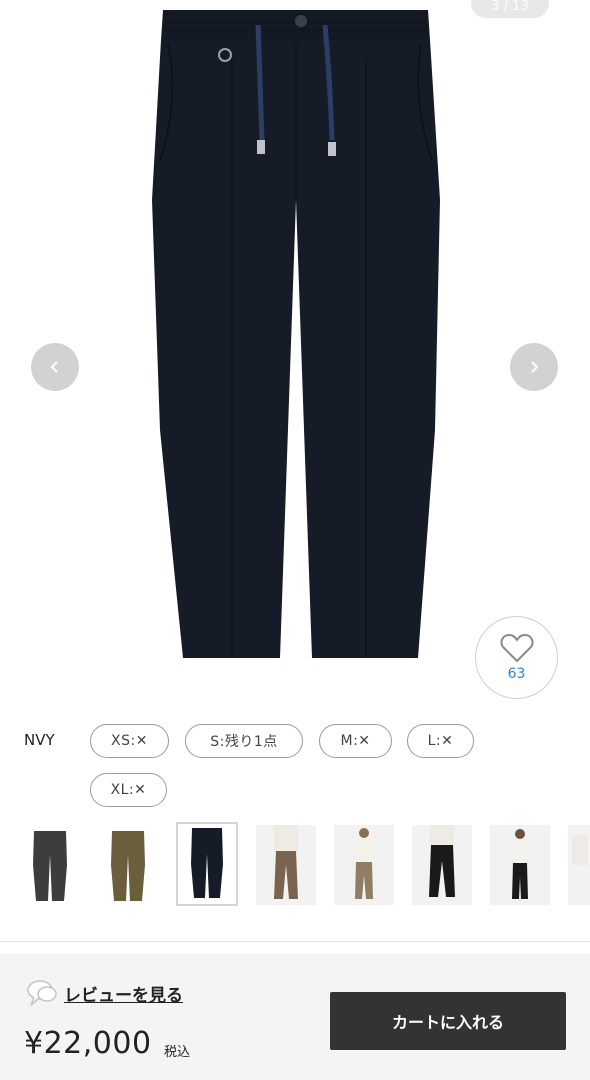 This screenshot has height=1080, width=590. I want to click on next-image-button, so click(534, 367).